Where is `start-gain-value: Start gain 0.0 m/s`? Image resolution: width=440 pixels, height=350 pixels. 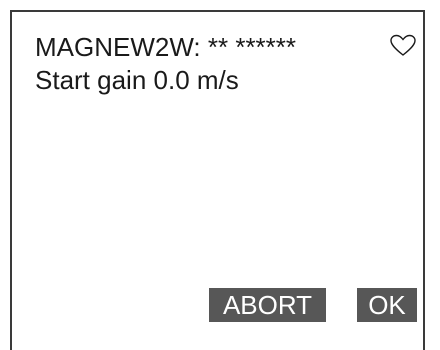 start-gain-value: Start gain 0.0 m/s is located at coordinates (137, 80).